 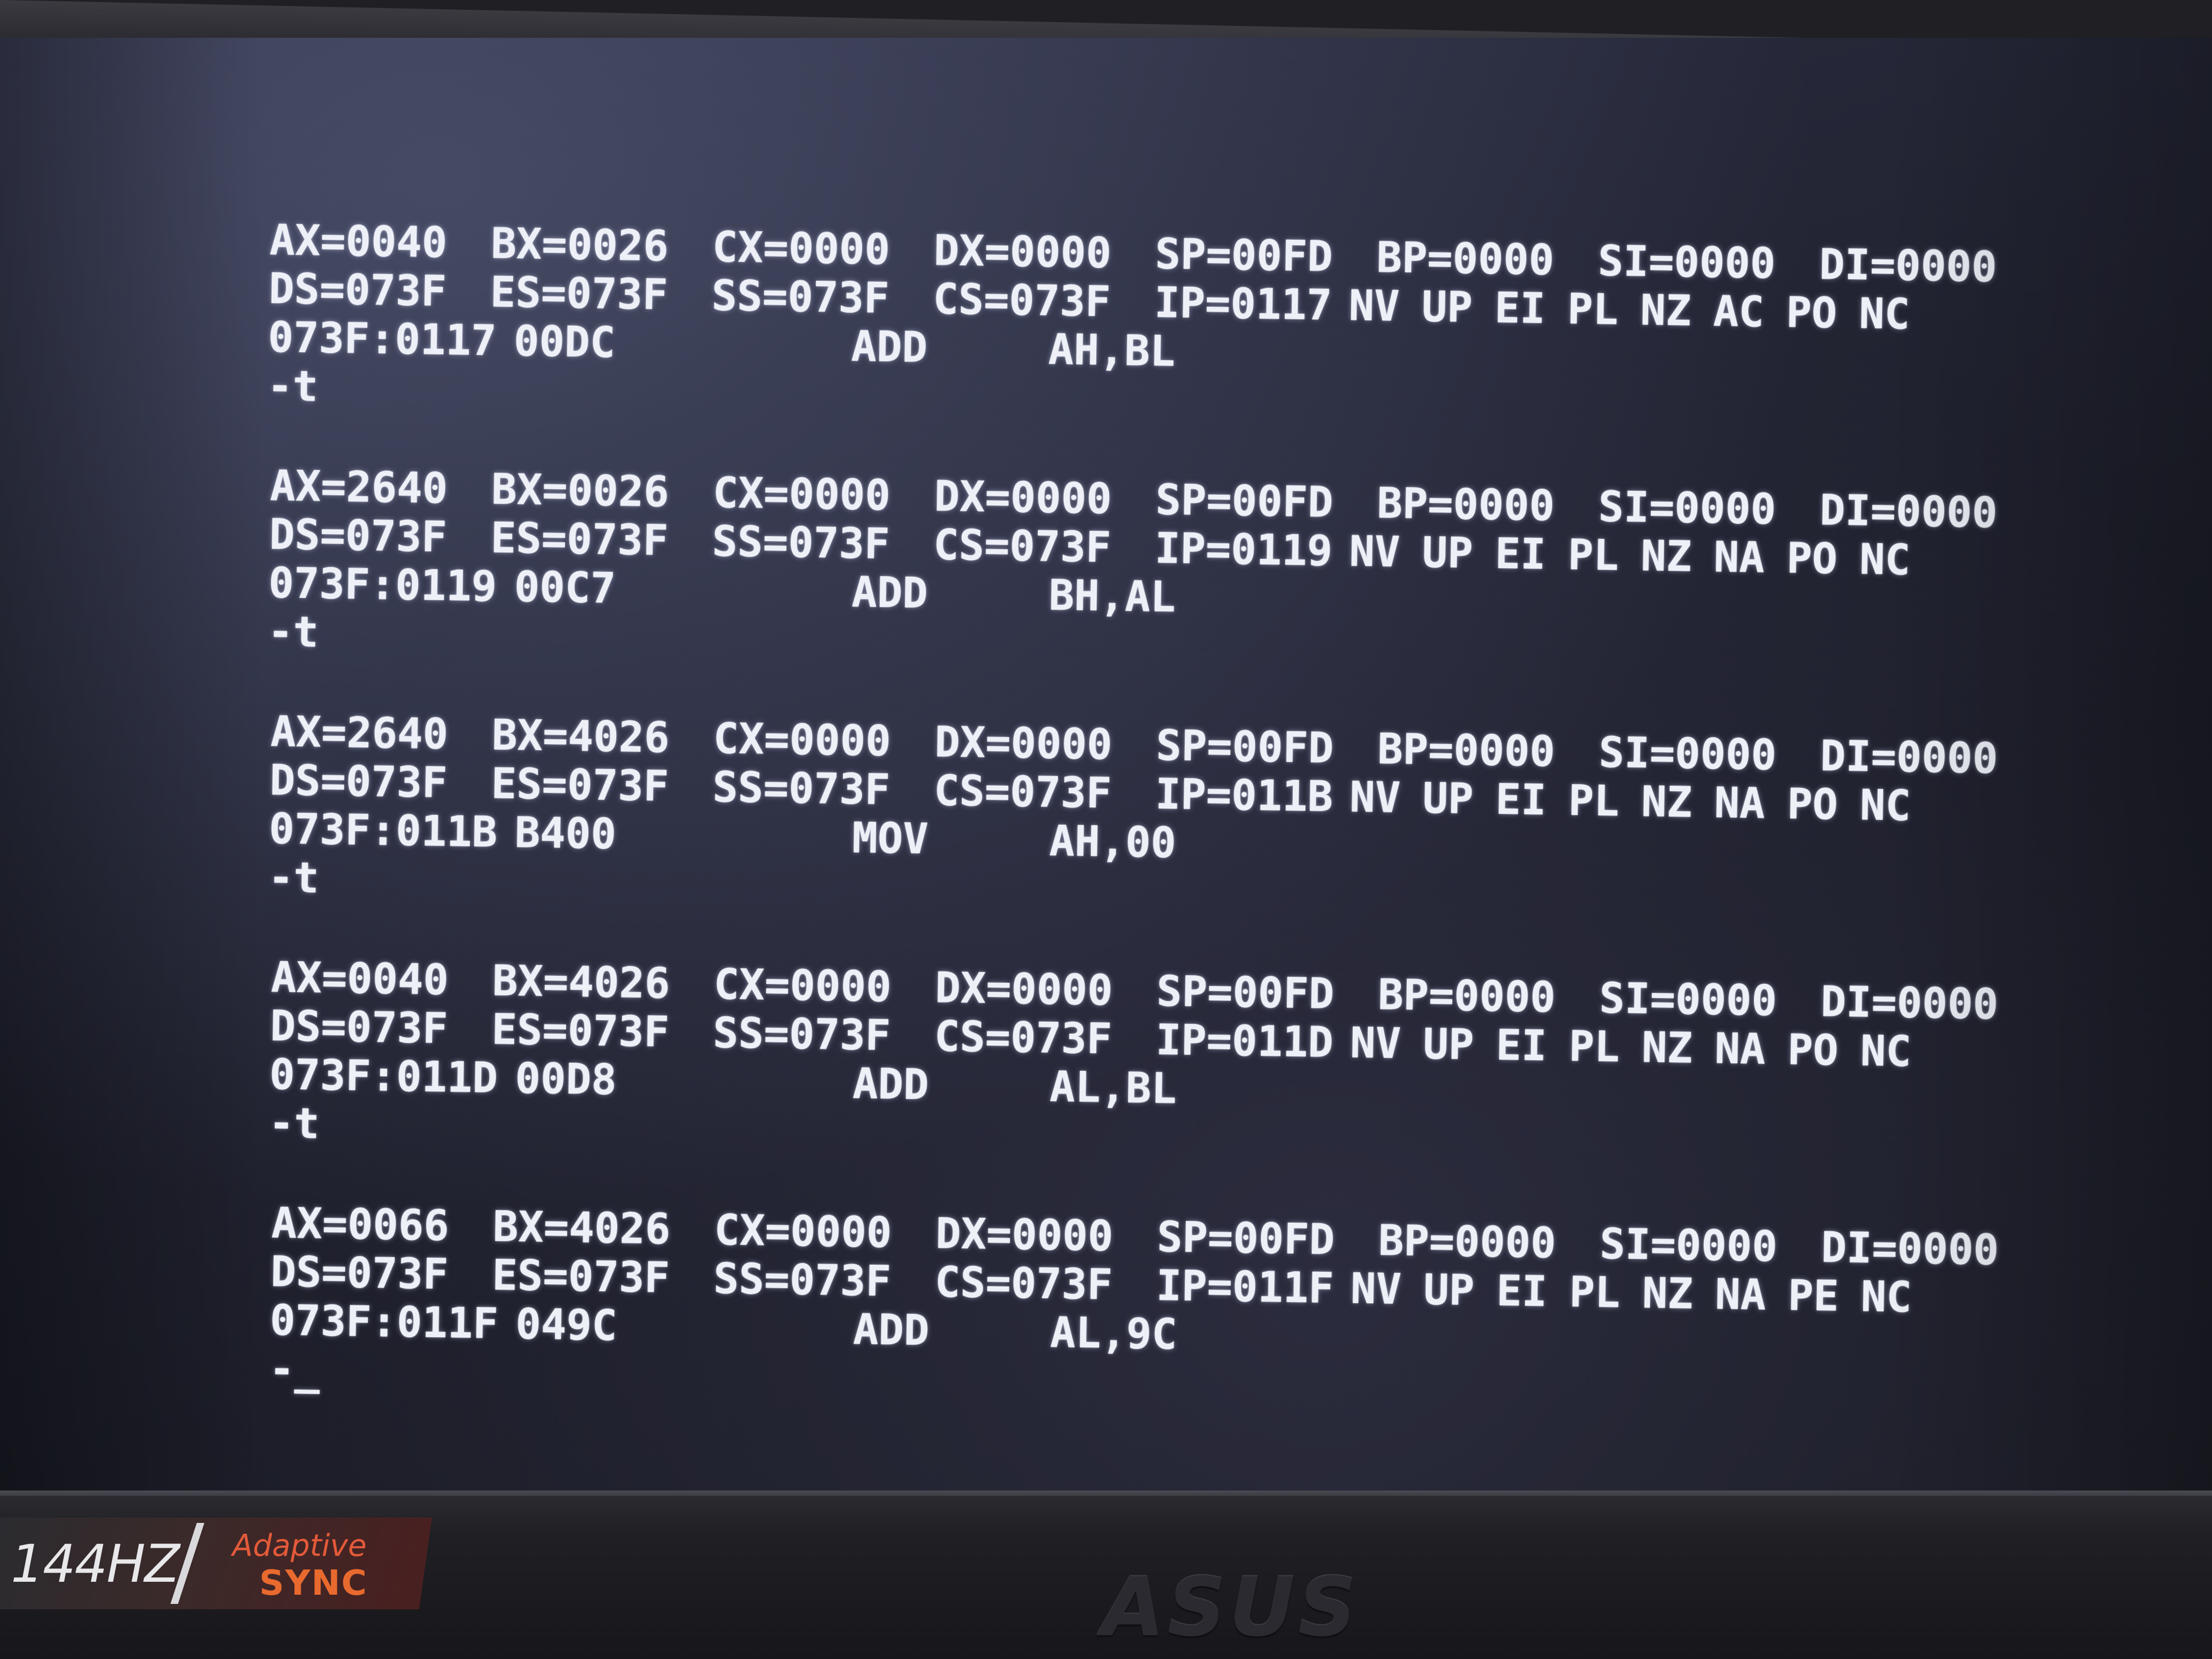 I want to click on instruction-address: 073F:011F, so click(x=384, y=1322).